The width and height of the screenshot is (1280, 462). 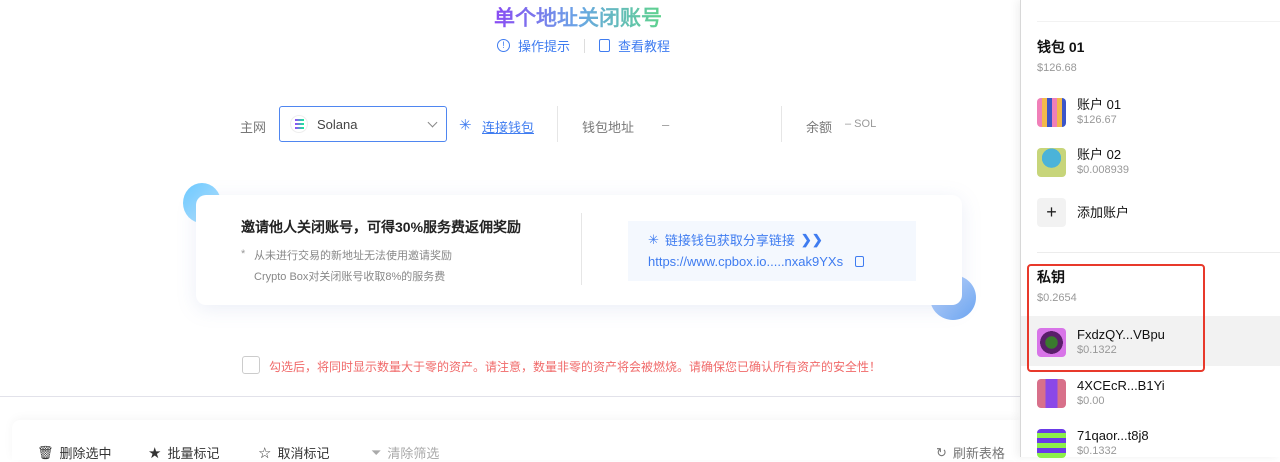 What do you see at coordinates (1051, 277) in the screenshot?
I see `private-key-group-name: 私钥` at bounding box center [1051, 277].